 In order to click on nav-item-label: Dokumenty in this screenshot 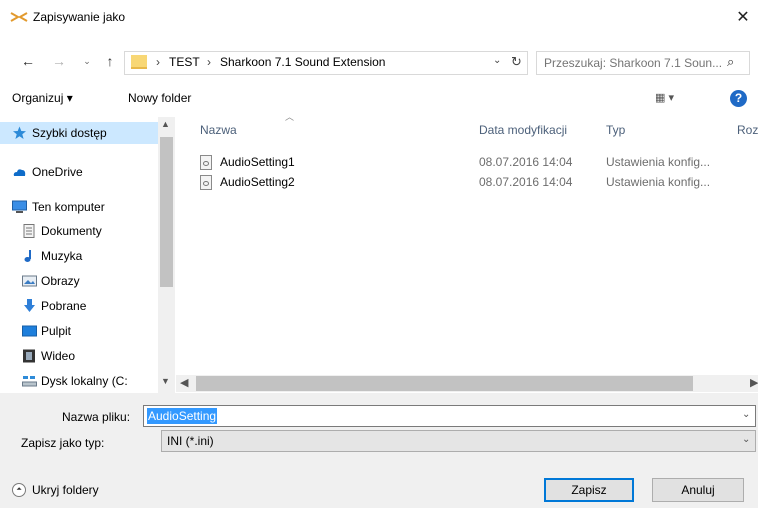, I will do `click(71, 231)`.